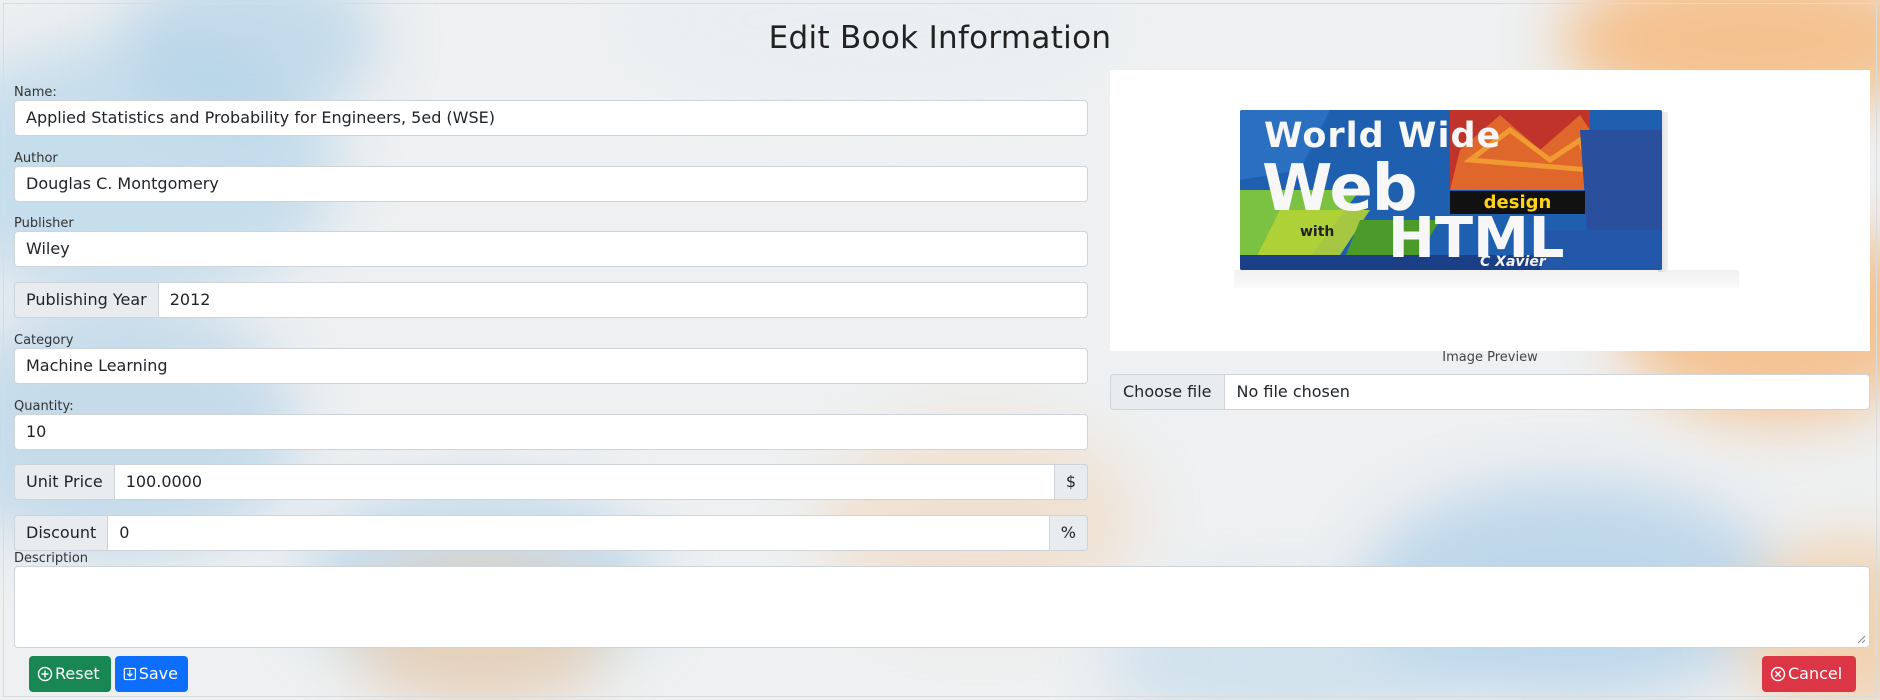 This screenshot has height=700, width=1880. What do you see at coordinates (45, 674) in the screenshot?
I see `plus-circle-icon` at bounding box center [45, 674].